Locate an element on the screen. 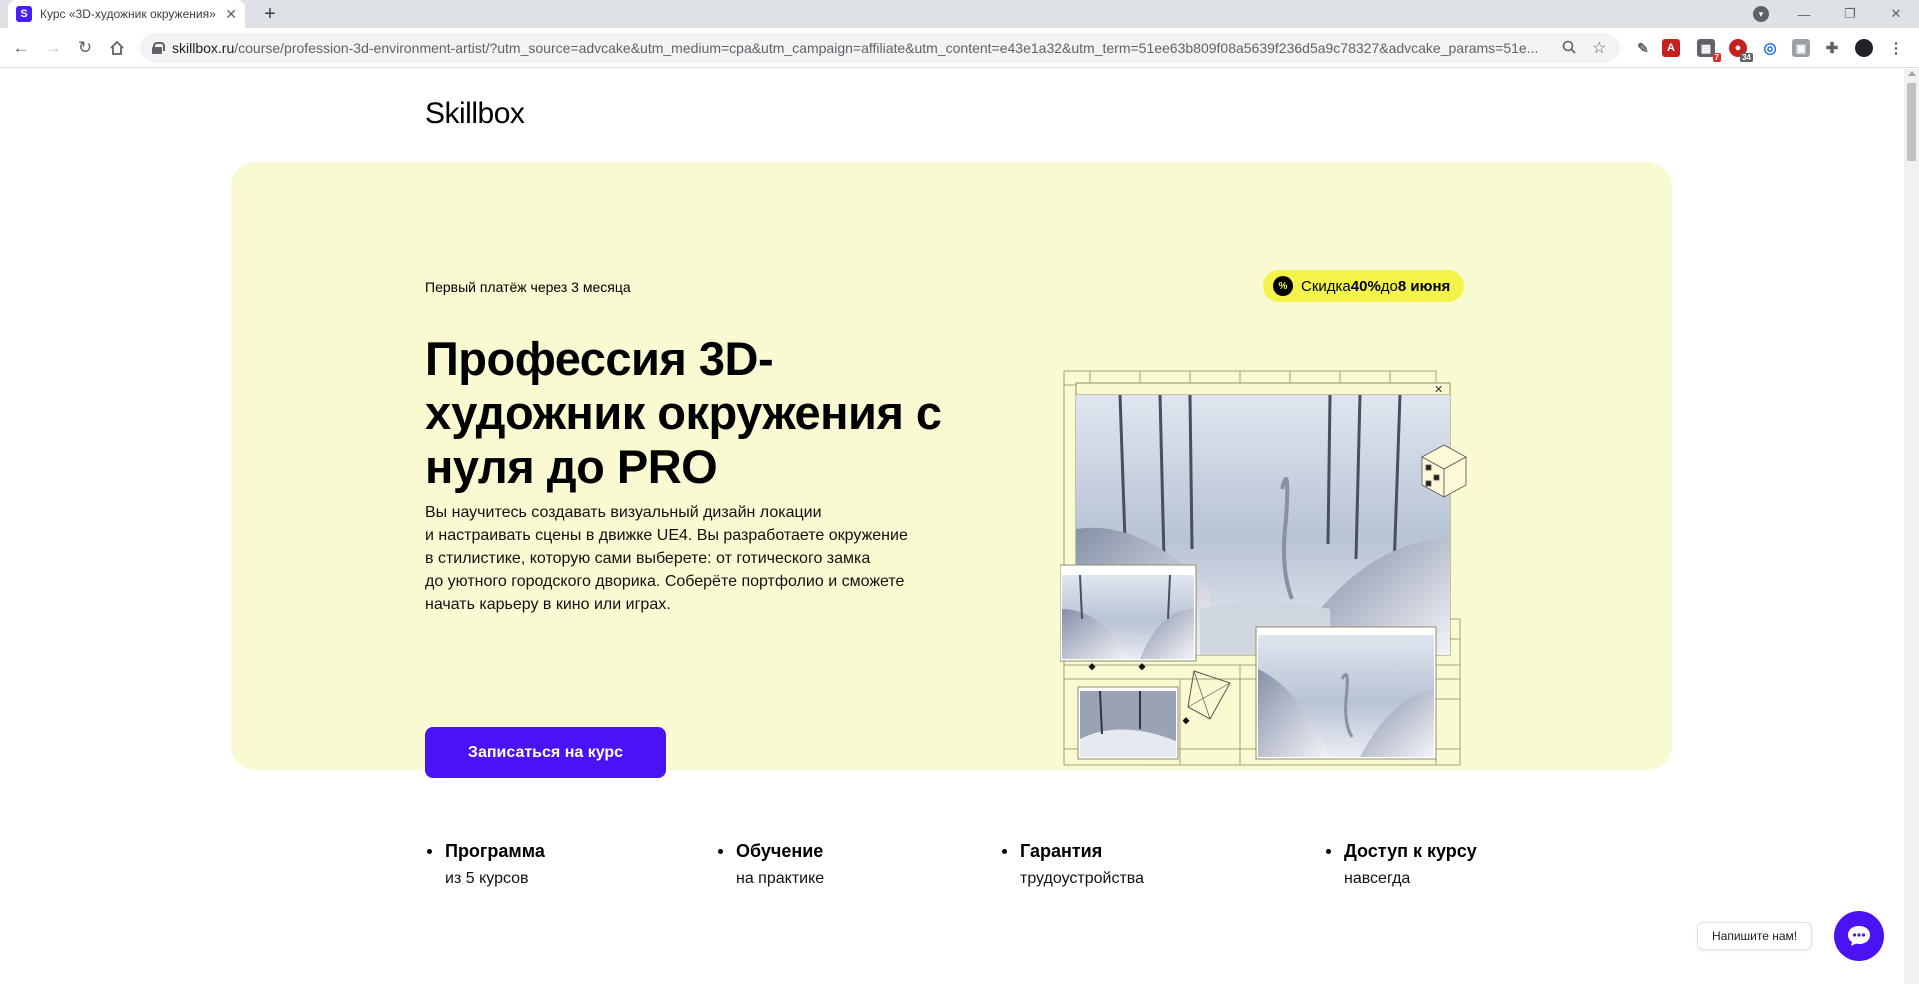  zoom-icon is located at coordinates (1569, 48).